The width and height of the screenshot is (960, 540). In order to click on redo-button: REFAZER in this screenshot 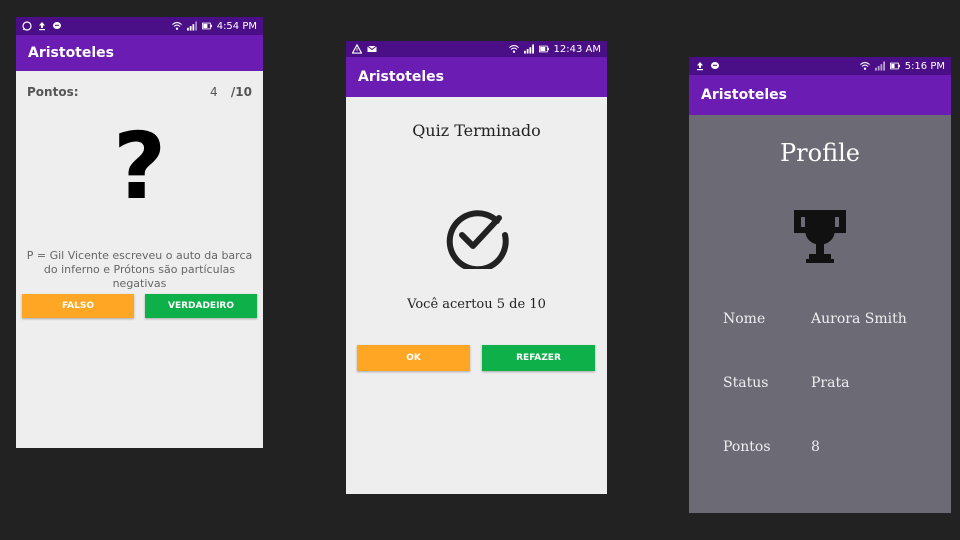, I will do `click(538, 358)`.